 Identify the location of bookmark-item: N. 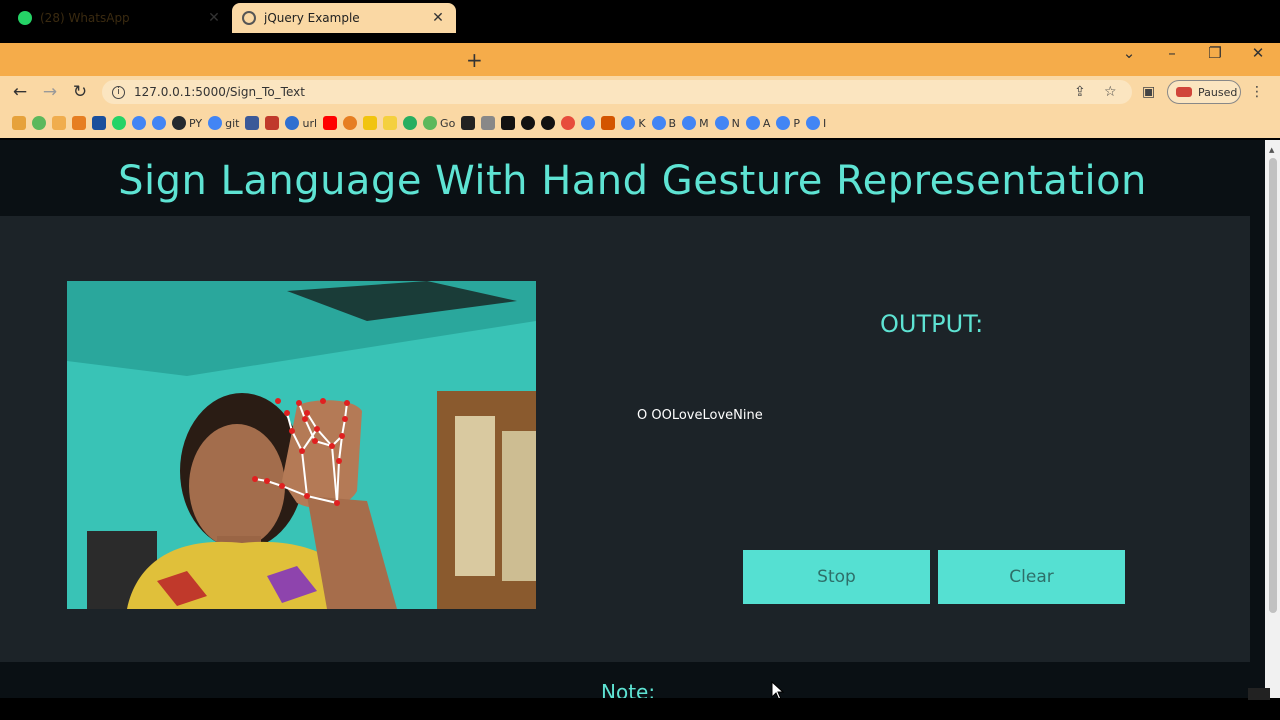
(727, 123).